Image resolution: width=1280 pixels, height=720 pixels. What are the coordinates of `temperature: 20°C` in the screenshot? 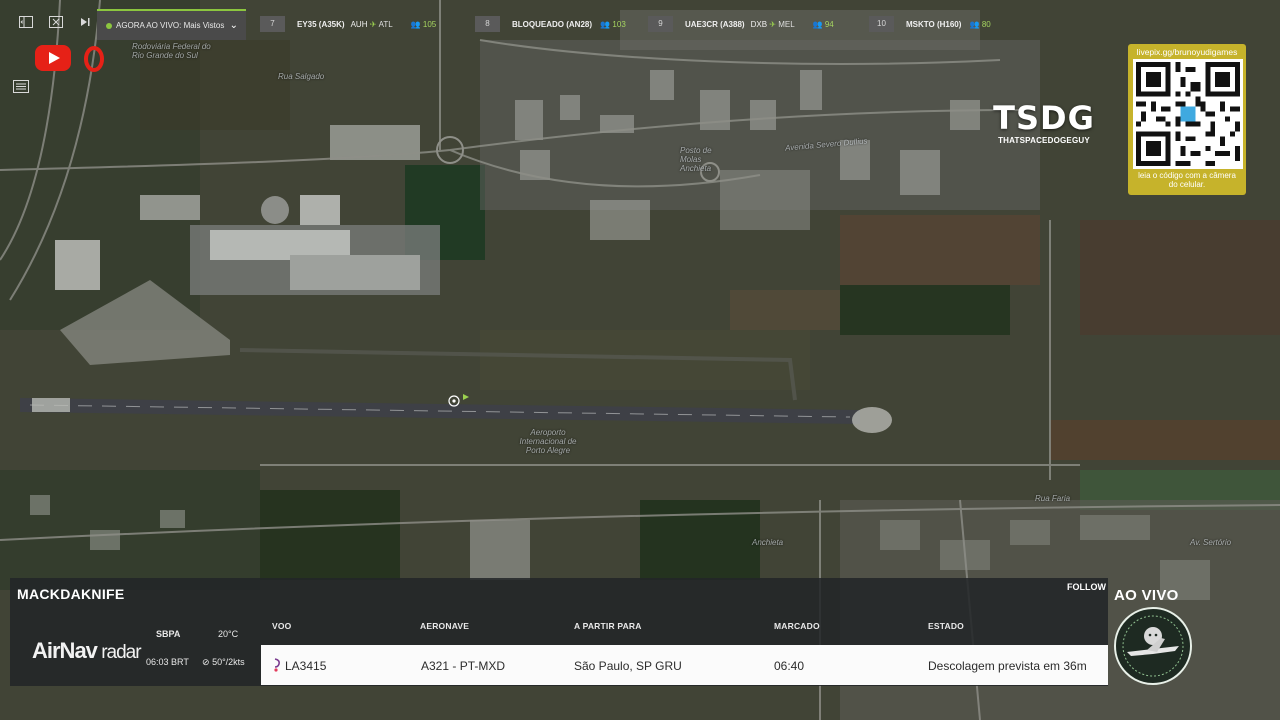 It's located at (228, 634).